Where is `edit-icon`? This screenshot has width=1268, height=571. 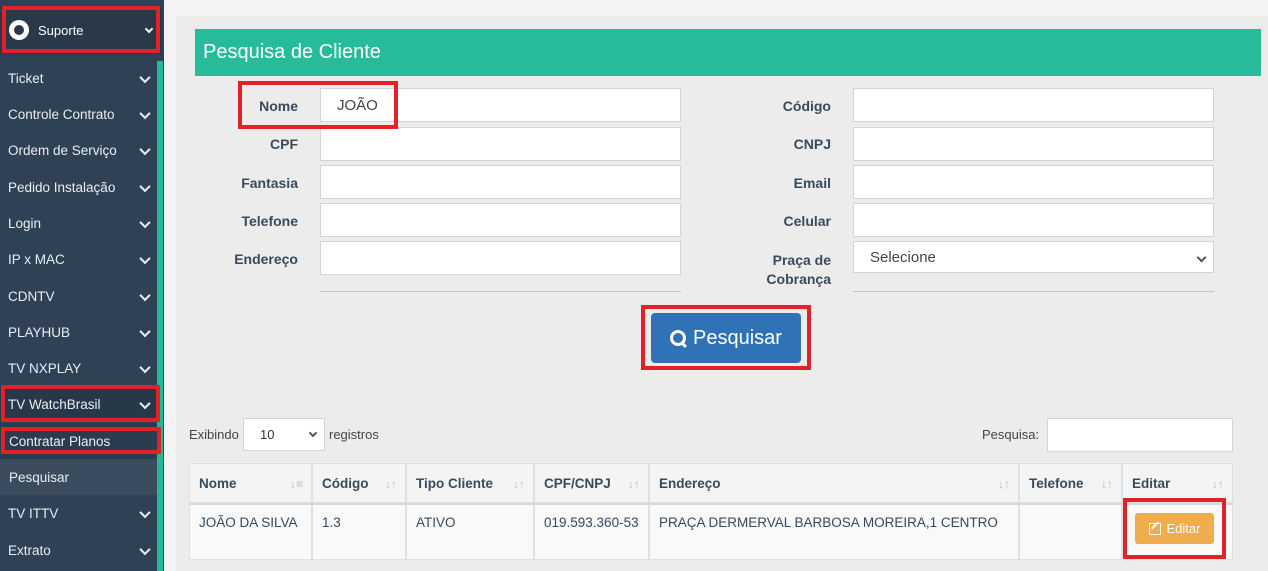
edit-icon is located at coordinates (1154, 528).